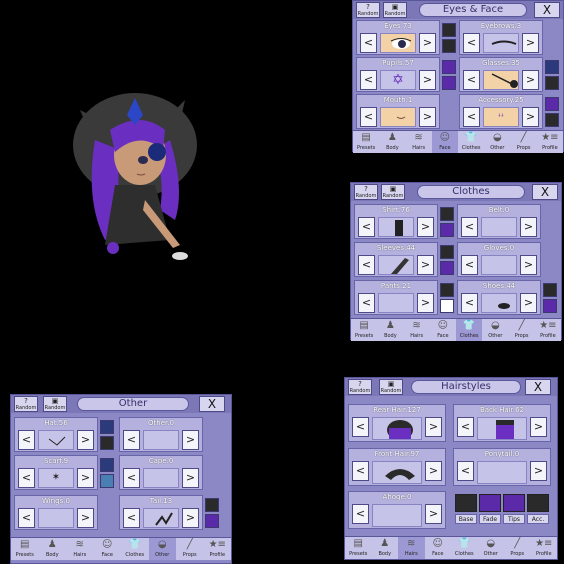 Image resolution: width=564 pixels, height=564 pixels. What do you see at coordinates (466, 503) in the screenshot?
I see `hair-color-base` at bounding box center [466, 503].